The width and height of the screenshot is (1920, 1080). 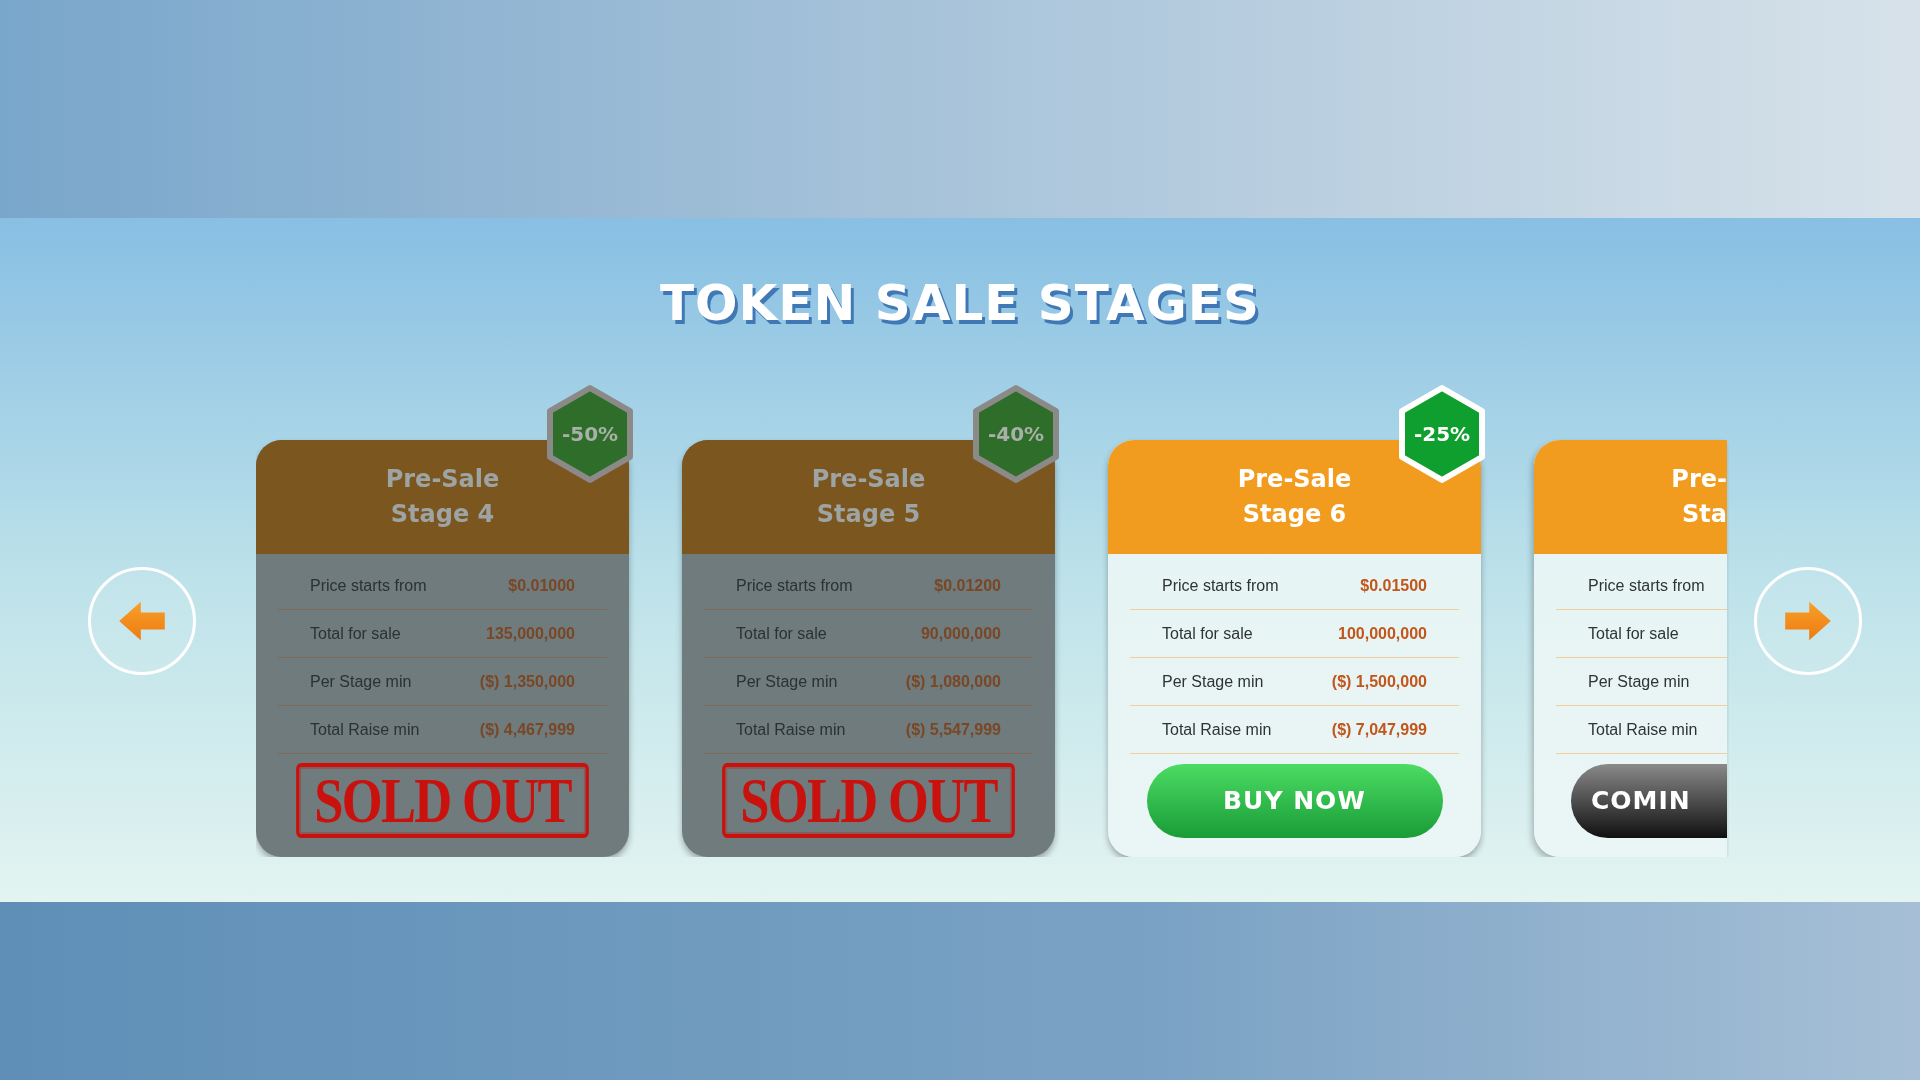 I want to click on section-title: TOKEN SALE STAGES, so click(x=959, y=303).